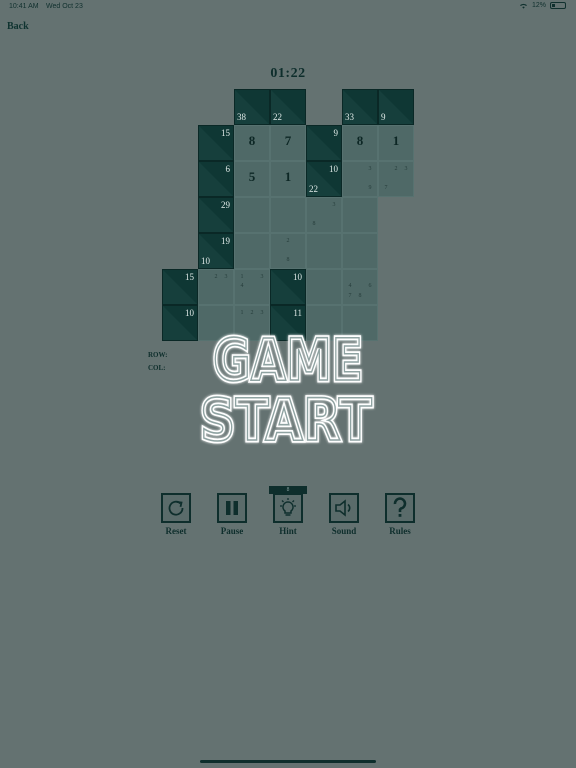 Image resolution: width=576 pixels, height=768 pixels. What do you see at coordinates (157, 368) in the screenshot?
I see `col-label: COL:` at bounding box center [157, 368].